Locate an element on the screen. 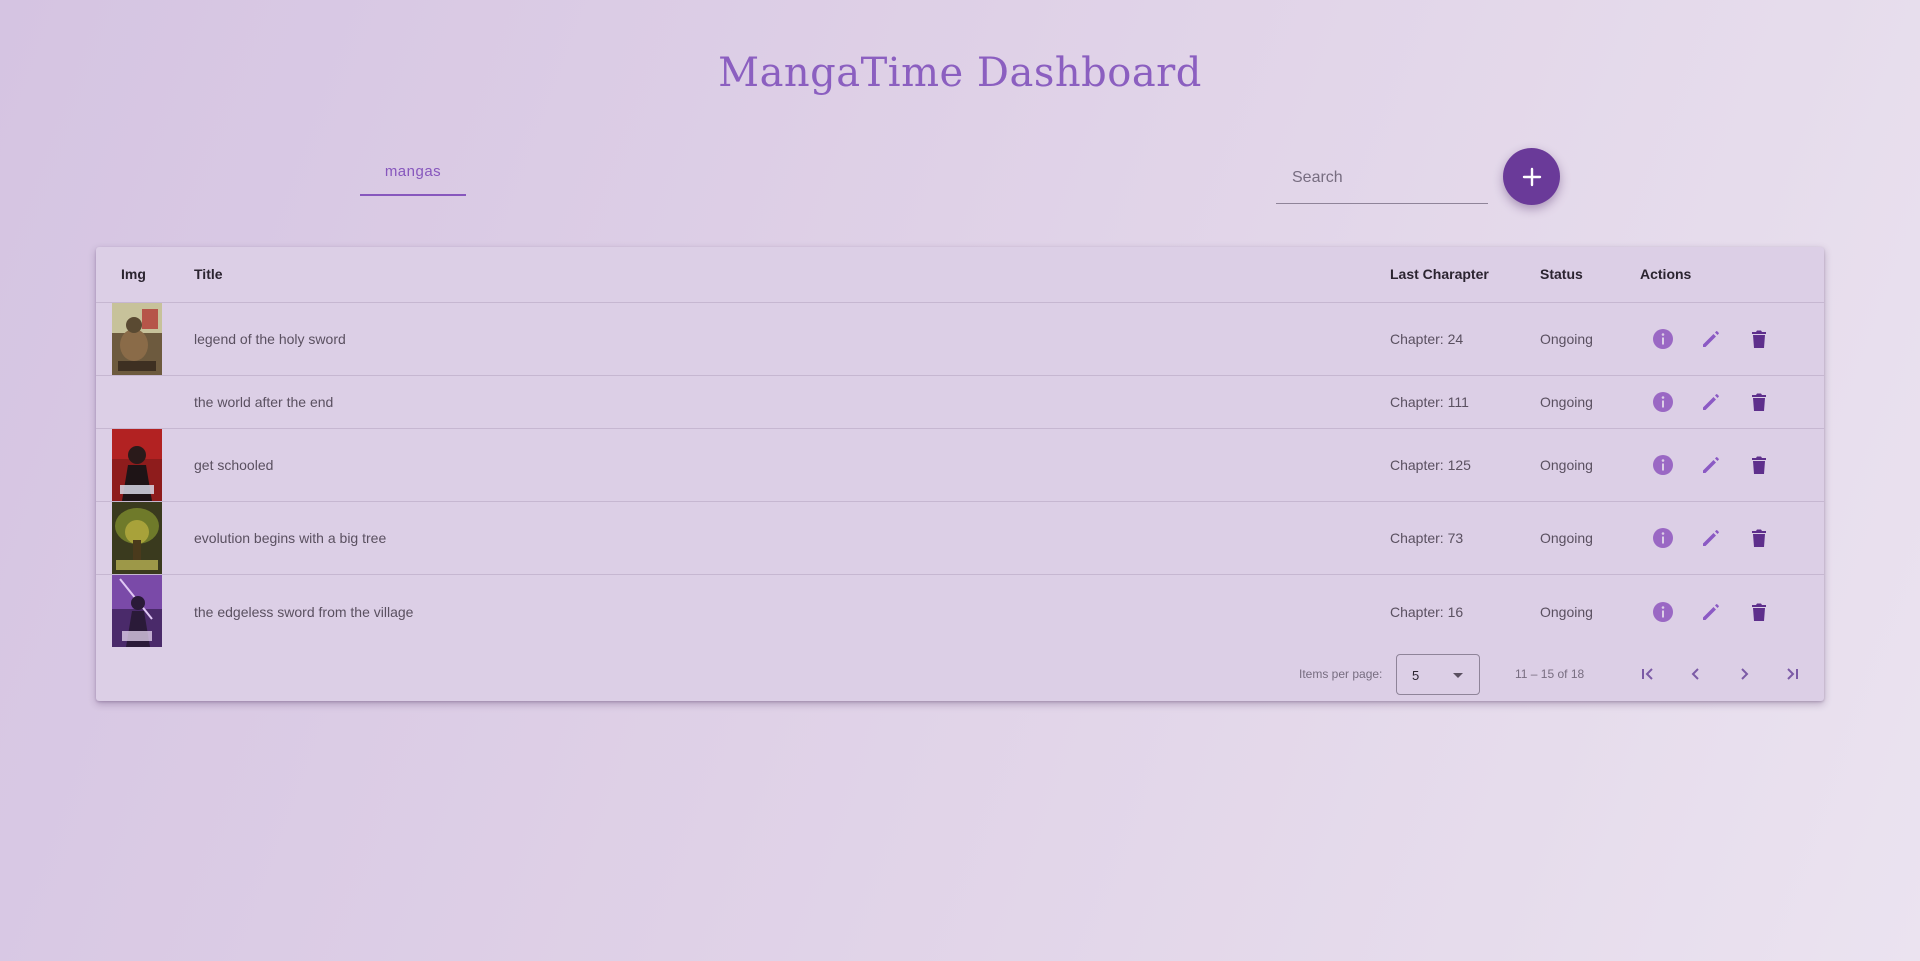  page-size-value: 5 is located at coordinates (1416, 675).